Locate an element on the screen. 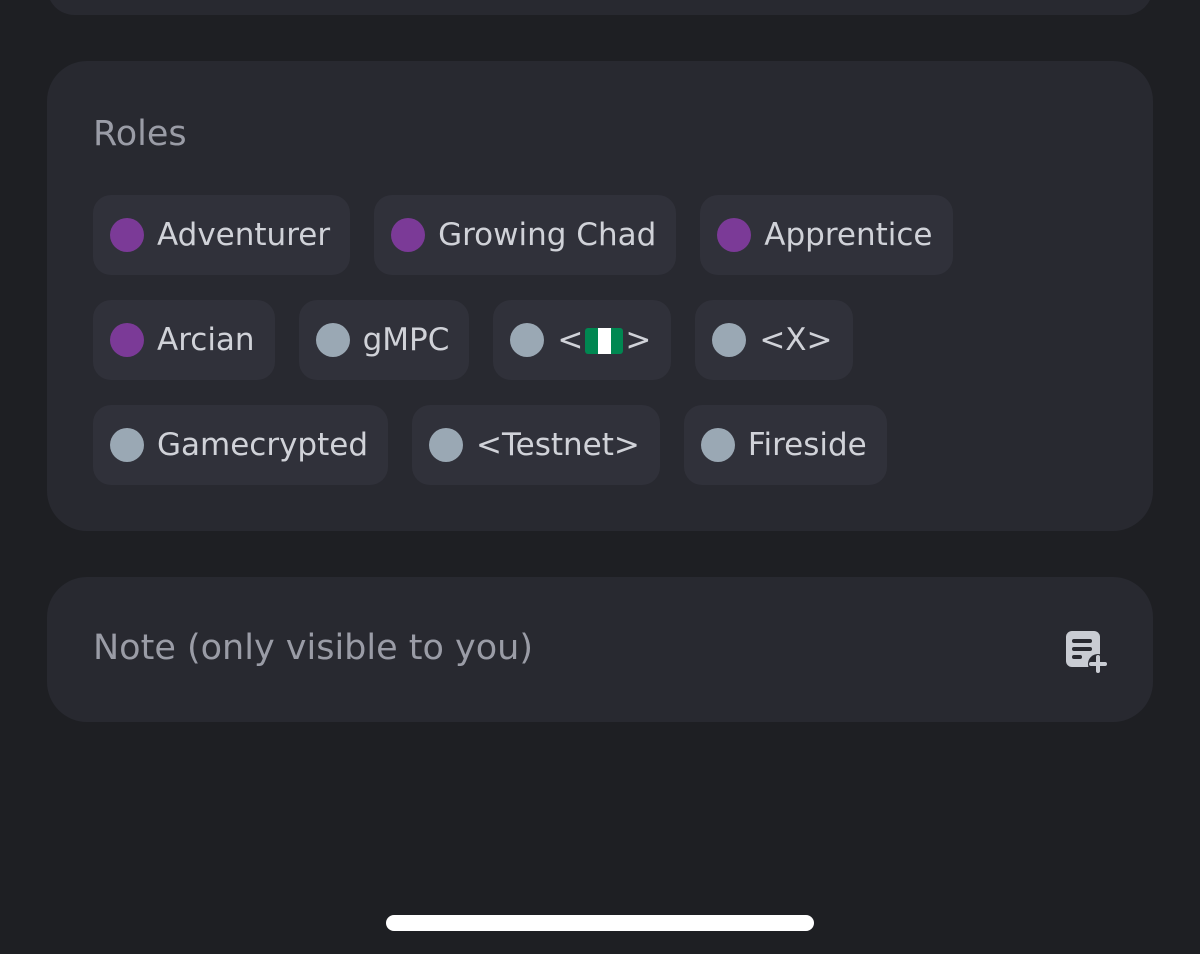 The width and height of the screenshot is (1200, 954). flag-stripe-white is located at coordinates (604, 341).